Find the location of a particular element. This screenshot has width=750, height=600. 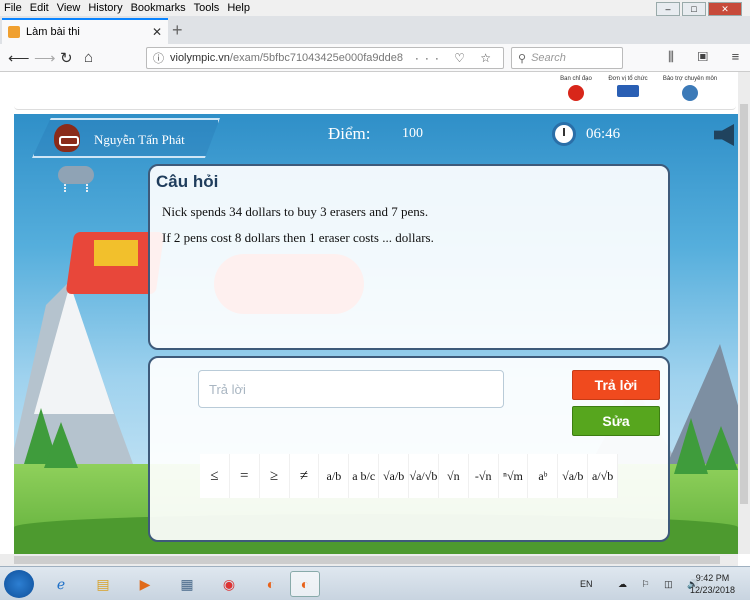

internet-explorer-icon: ℯ is located at coordinates (61, 584).